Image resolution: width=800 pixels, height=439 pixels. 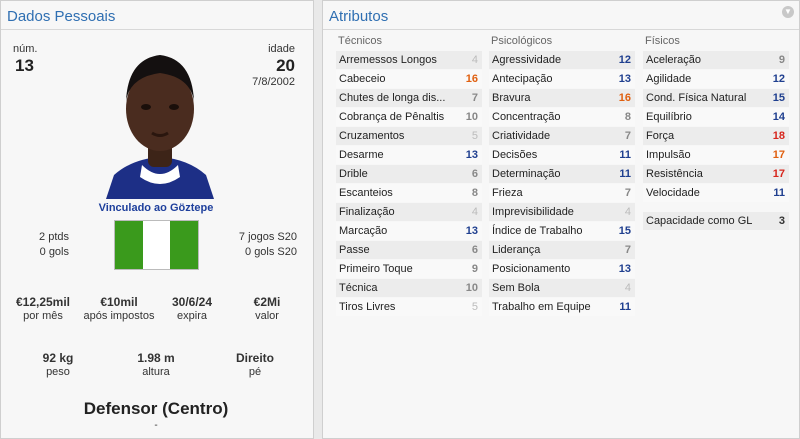 I want to click on goalkeeper-ability-row: Capacidade como GL 3, so click(x=716, y=221).